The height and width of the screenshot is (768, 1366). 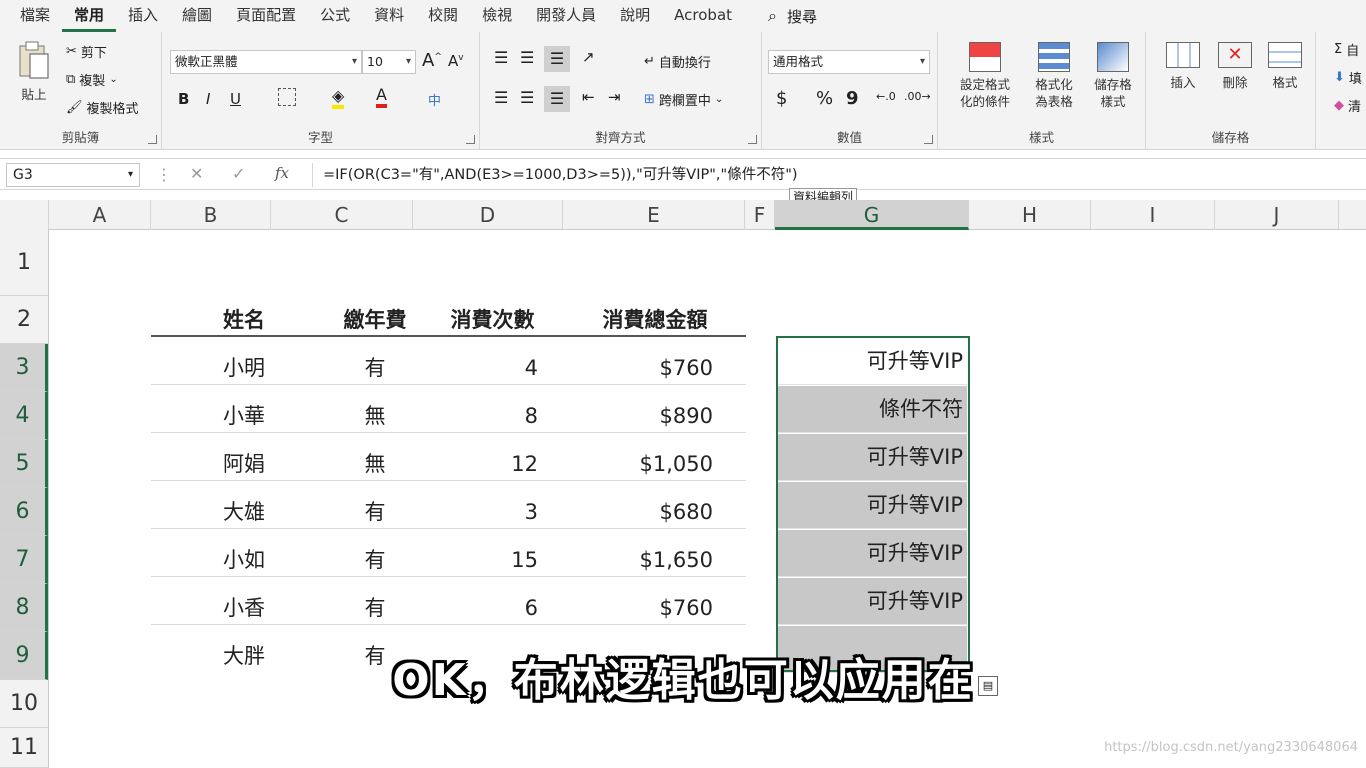 I want to click on bold-button: B, so click(x=183, y=99).